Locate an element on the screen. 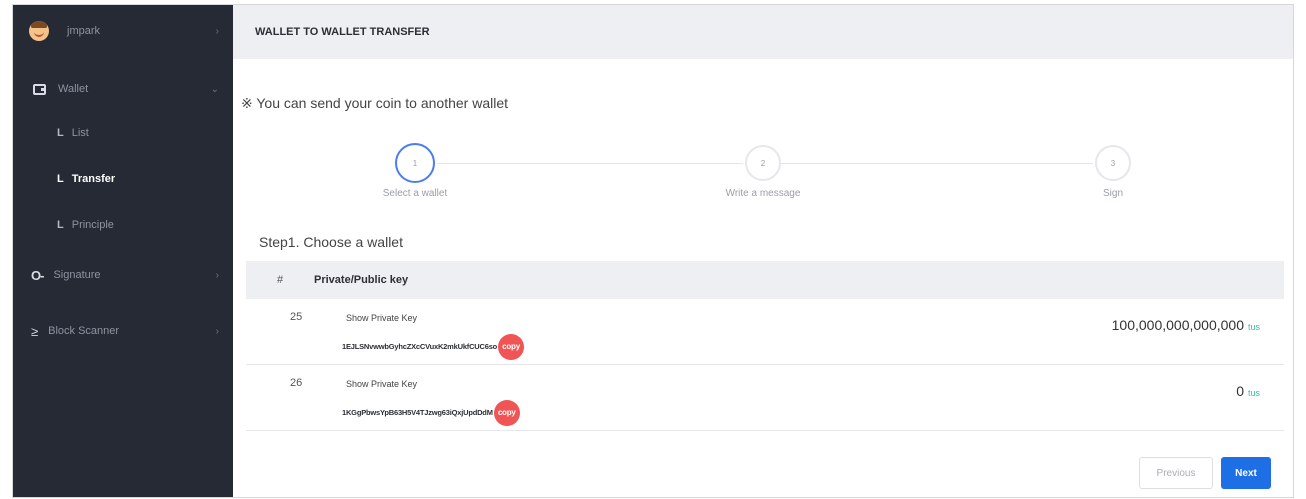 This screenshot has height=499, width=1306. sidebar-subitem-transfer: L Transfer is located at coordinates (86, 179).